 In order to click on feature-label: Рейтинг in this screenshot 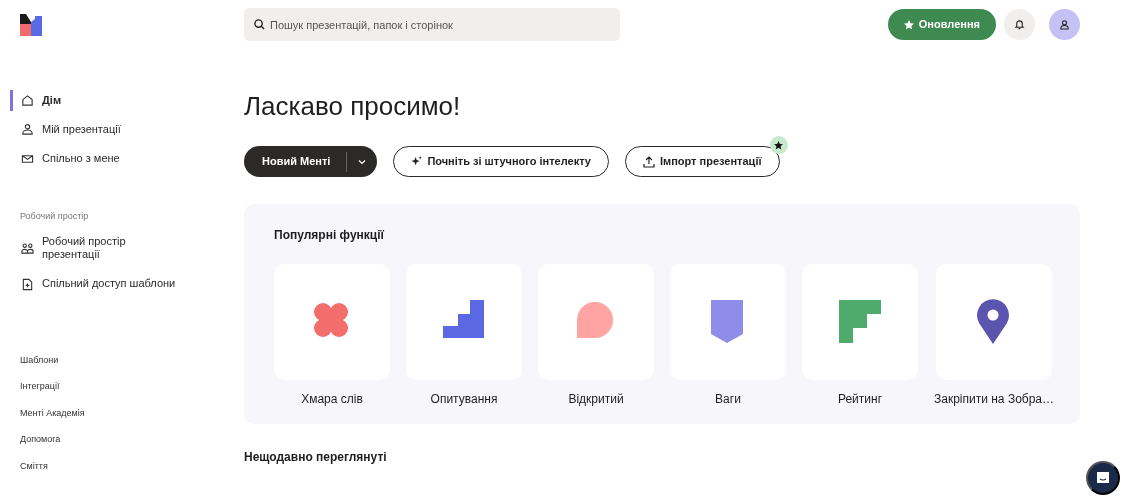, I will do `click(860, 400)`.